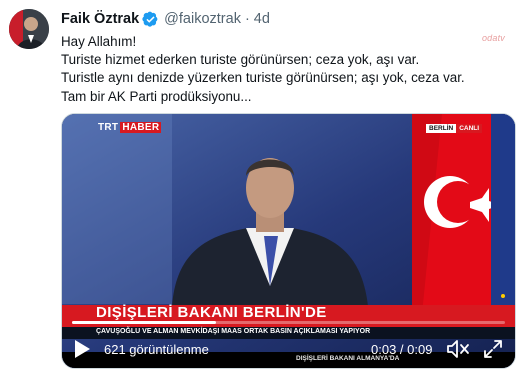 The image size is (525, 381). Describe the element at coordinates (202, 19) in the screenshot. I see `author-handle: @faikoztrak` at that location.